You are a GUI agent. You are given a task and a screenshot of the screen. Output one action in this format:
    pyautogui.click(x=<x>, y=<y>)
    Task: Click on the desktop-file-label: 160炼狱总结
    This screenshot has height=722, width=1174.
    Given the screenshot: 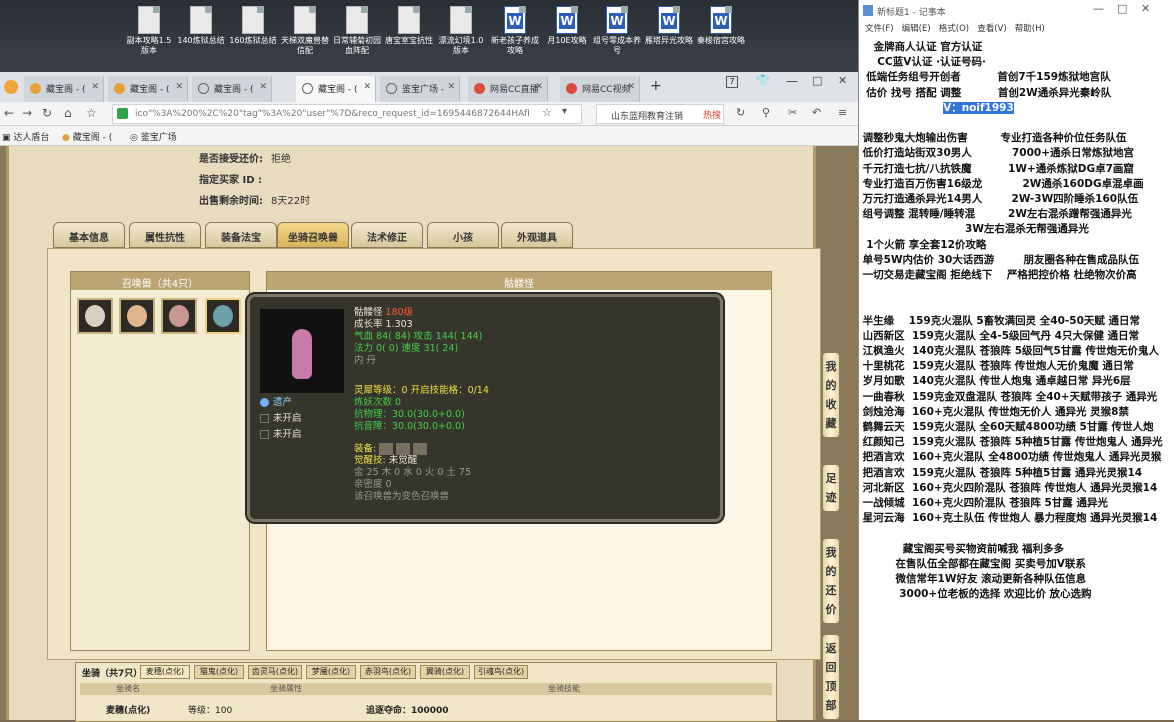 What is the action you would take?
    pyautogui.click(x=253, y=40)
    